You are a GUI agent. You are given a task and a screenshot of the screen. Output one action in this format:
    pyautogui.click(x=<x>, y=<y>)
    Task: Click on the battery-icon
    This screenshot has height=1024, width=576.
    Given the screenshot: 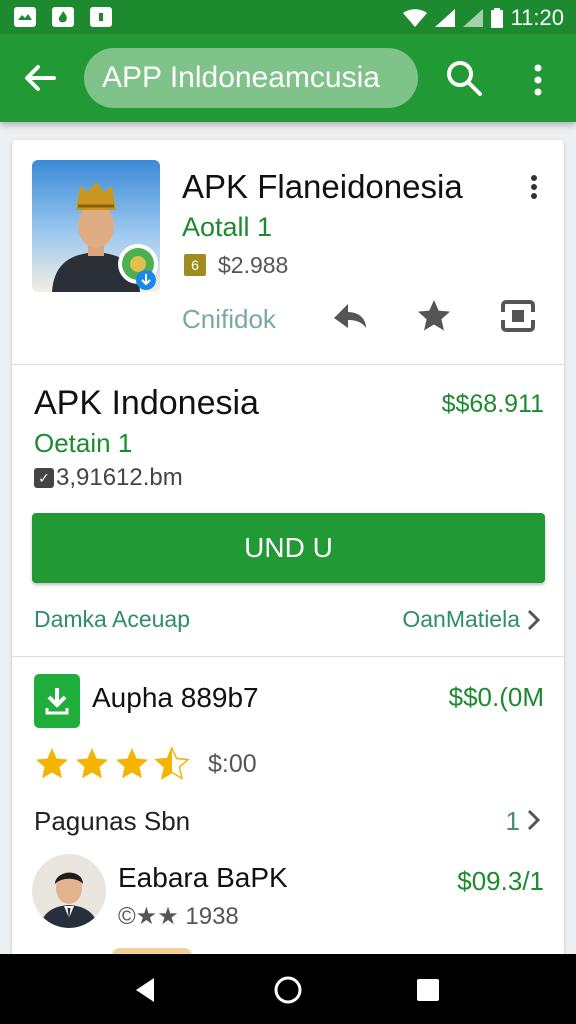 What is the action you would take?
    pyautogui.click(x=496, y=18)
    